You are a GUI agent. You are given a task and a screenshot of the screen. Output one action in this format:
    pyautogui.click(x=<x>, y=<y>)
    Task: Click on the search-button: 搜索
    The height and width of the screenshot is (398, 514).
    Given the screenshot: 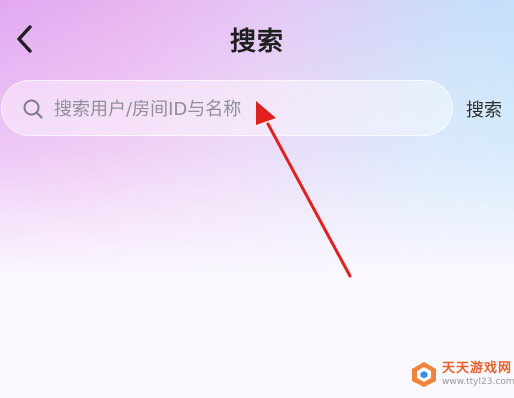 What is the action you would take?
    pyautogui.click(x=484, y=109)
    